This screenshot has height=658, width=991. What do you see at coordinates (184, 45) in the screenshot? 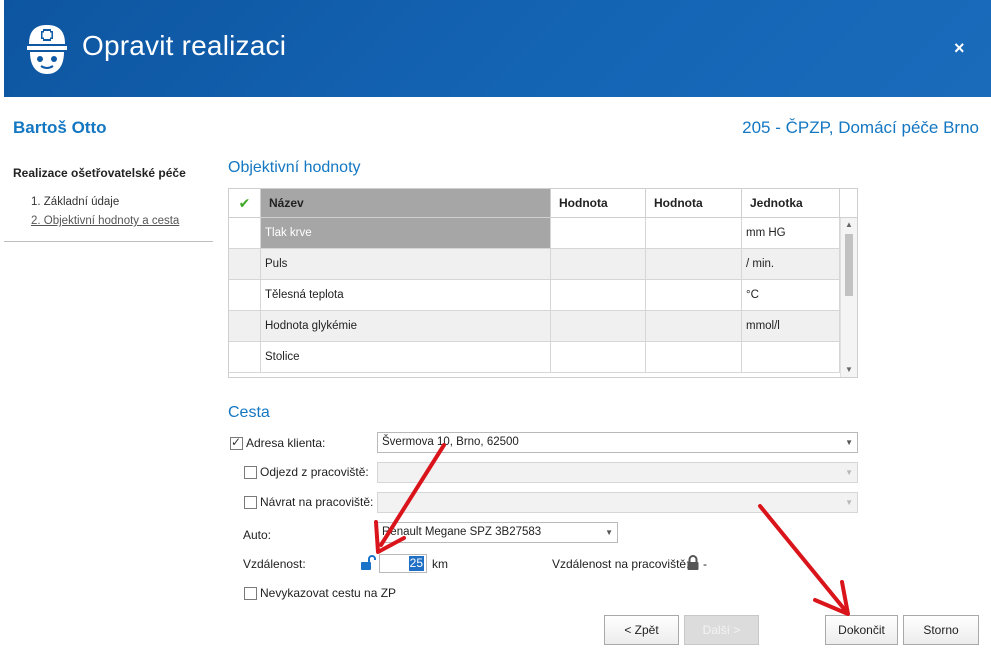
I see `window-title: Opravit realizaci` at bounding box center [184, 45].